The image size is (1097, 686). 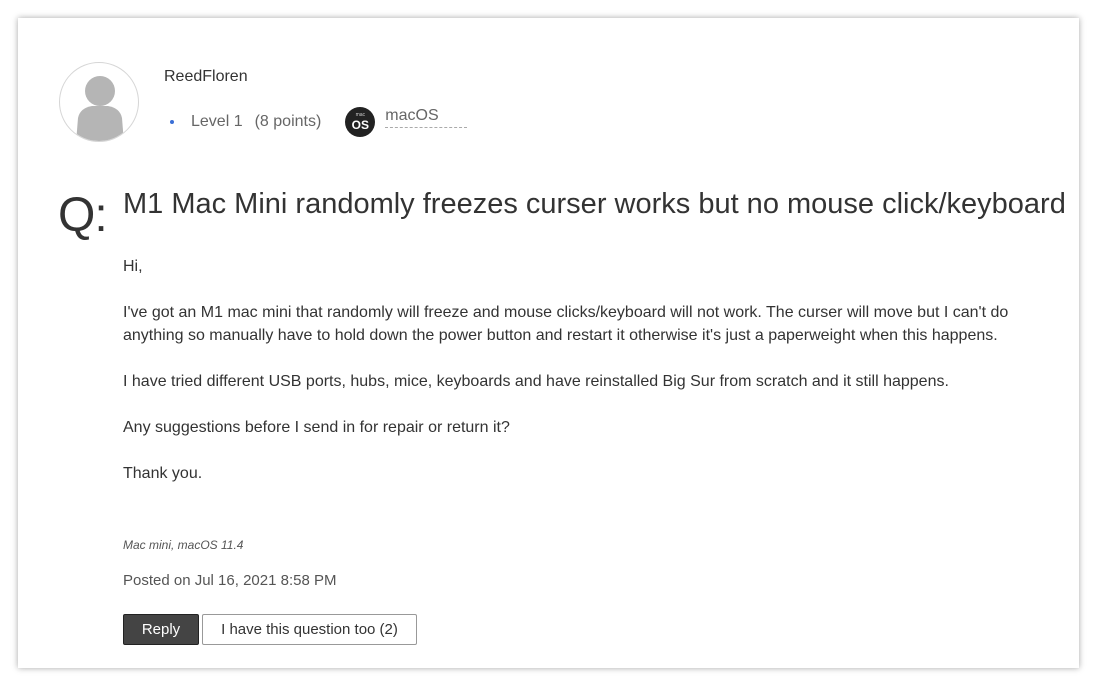 I want to click on body-paragraph: Thank you., so click(x=163, y=473).